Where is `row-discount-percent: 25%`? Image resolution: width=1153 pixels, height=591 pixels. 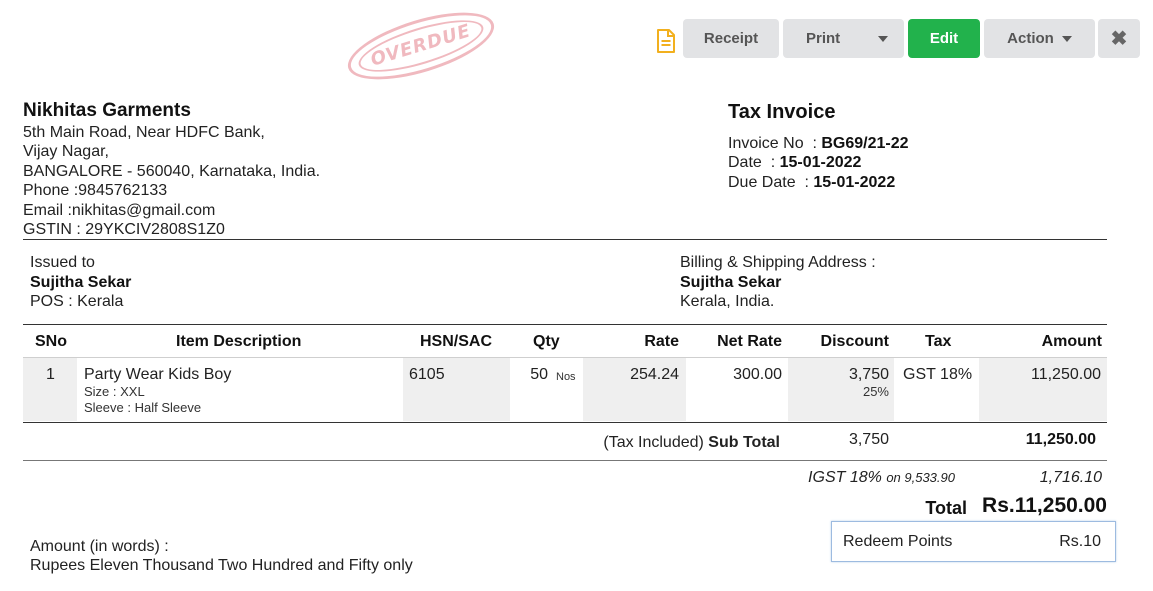 row-discount-percent: 25% is located at coordinates (875, 391).